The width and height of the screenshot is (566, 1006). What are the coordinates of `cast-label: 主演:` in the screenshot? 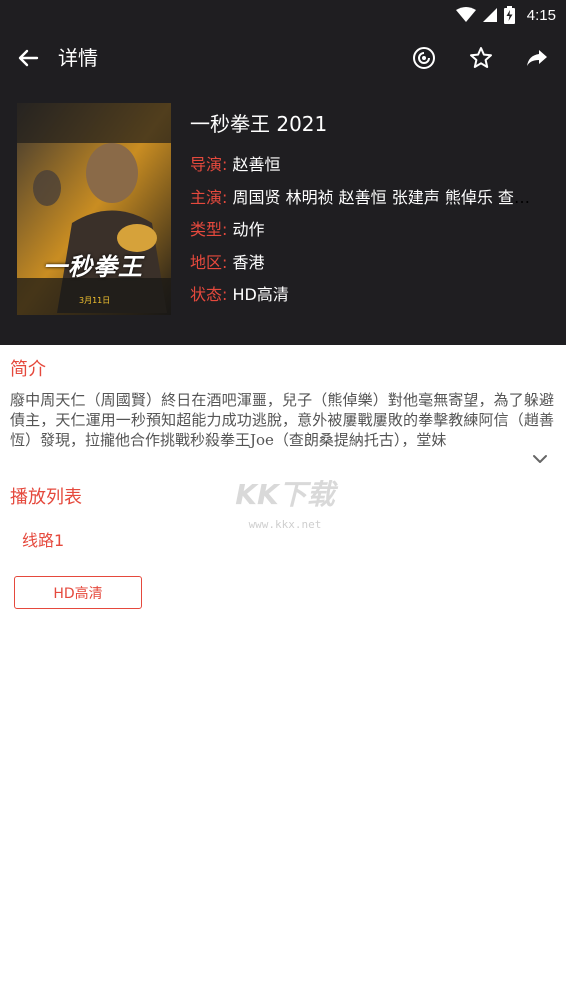 It's located at (209, 197).